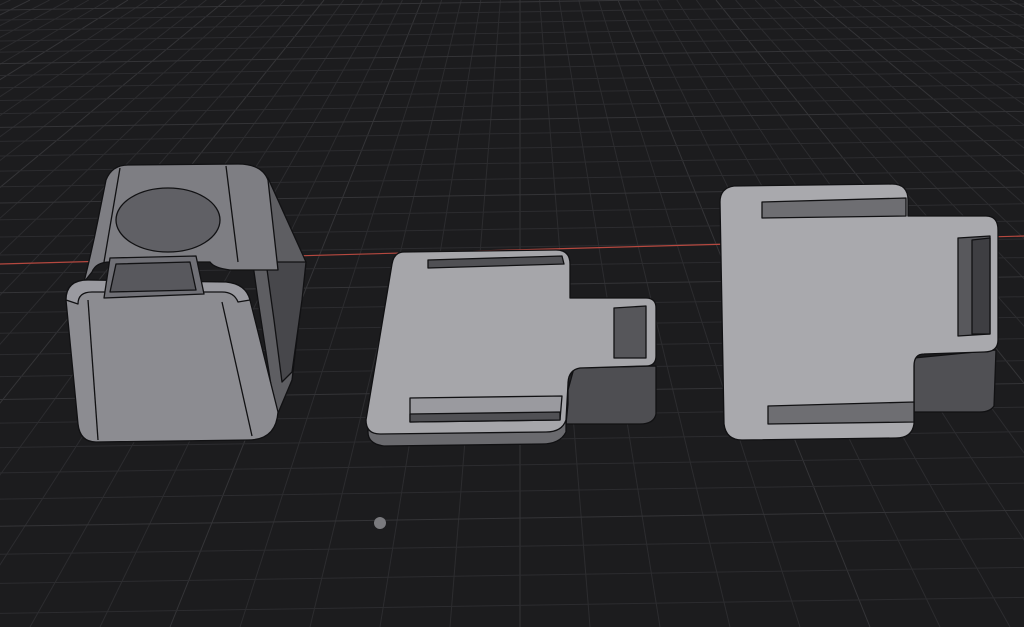 The height and width of the screenshot is (627, 1024). What do you see at coordinates (981, 286) in the screenshot?
I see `plate-large-right-cutout-inner` at bounding box center [981, 286].